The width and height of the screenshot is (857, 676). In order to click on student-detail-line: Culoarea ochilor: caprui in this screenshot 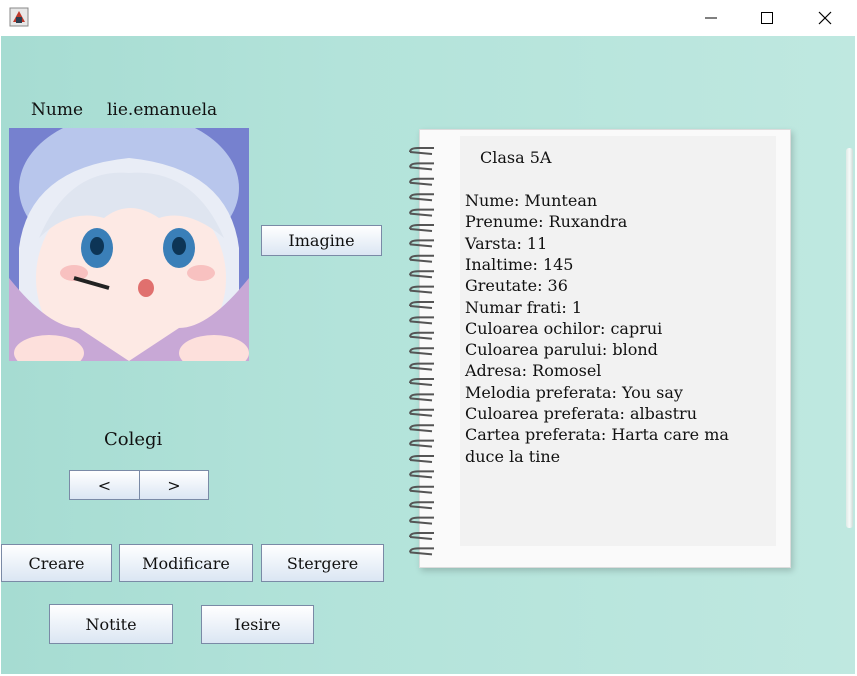, I will do `click(564, 328)`.